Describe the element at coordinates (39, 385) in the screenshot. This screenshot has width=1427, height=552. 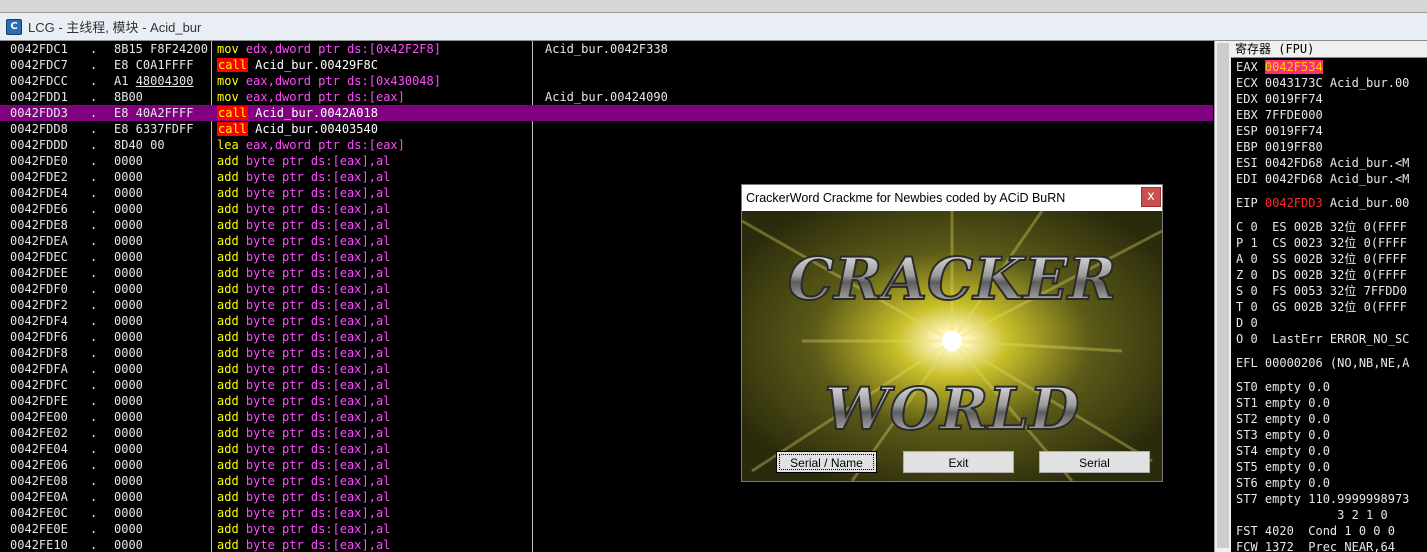
I see `address-cell: 0042FDFC` at that location.